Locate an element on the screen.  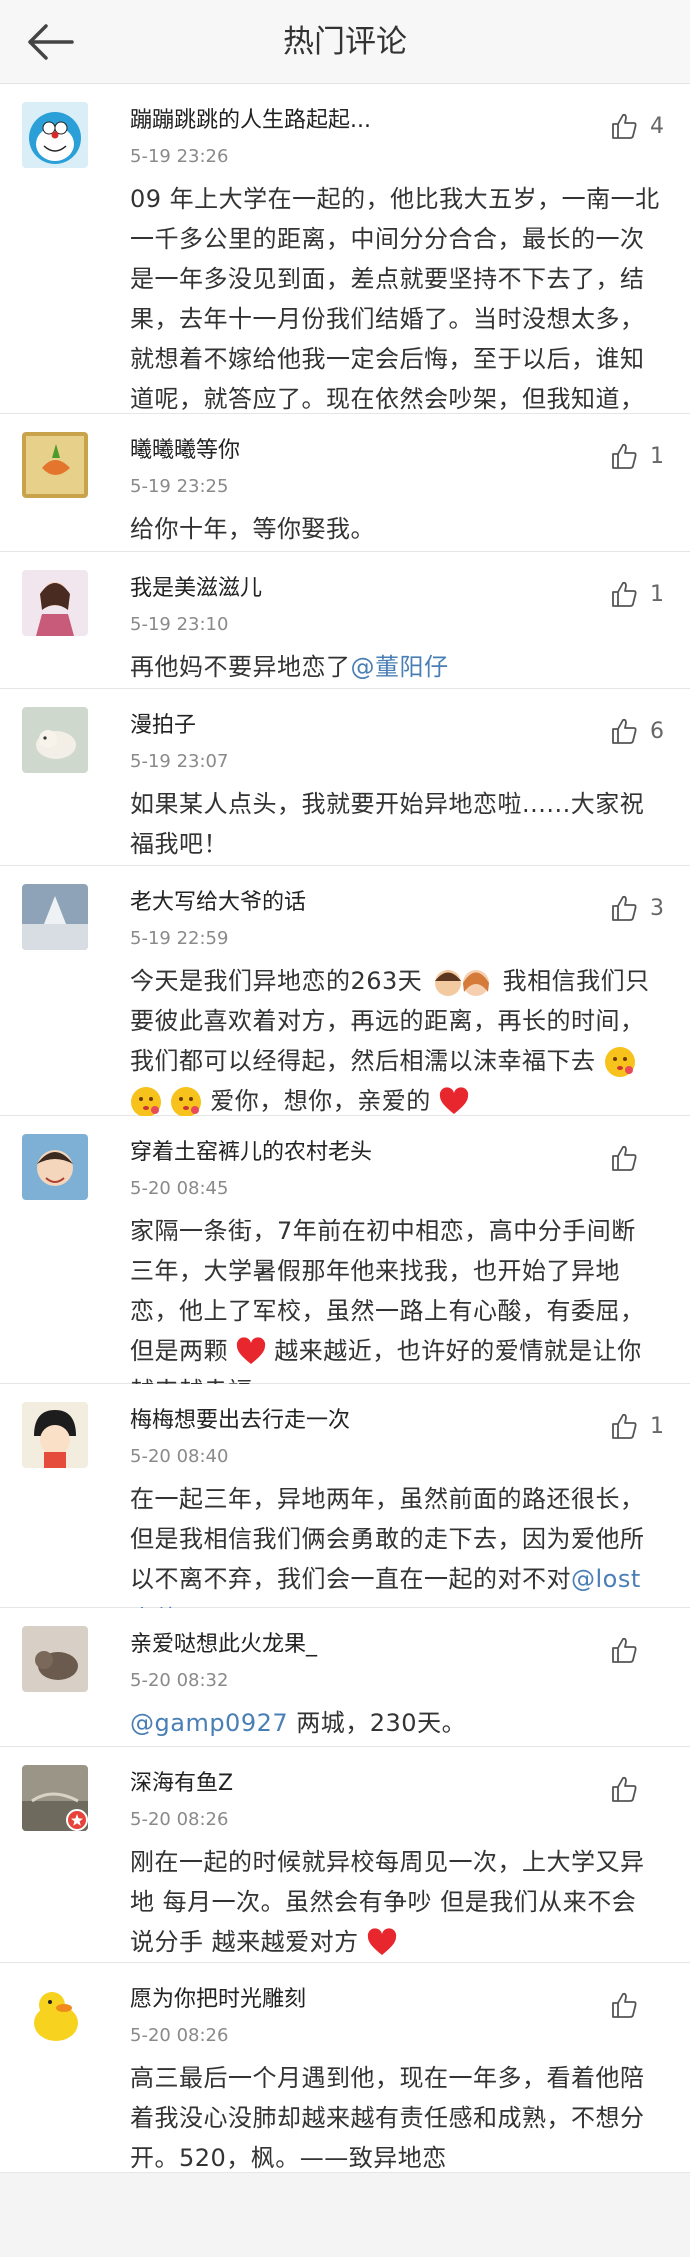
timestamp: 5-20 08:40 is located at coordinates (179, 1456).